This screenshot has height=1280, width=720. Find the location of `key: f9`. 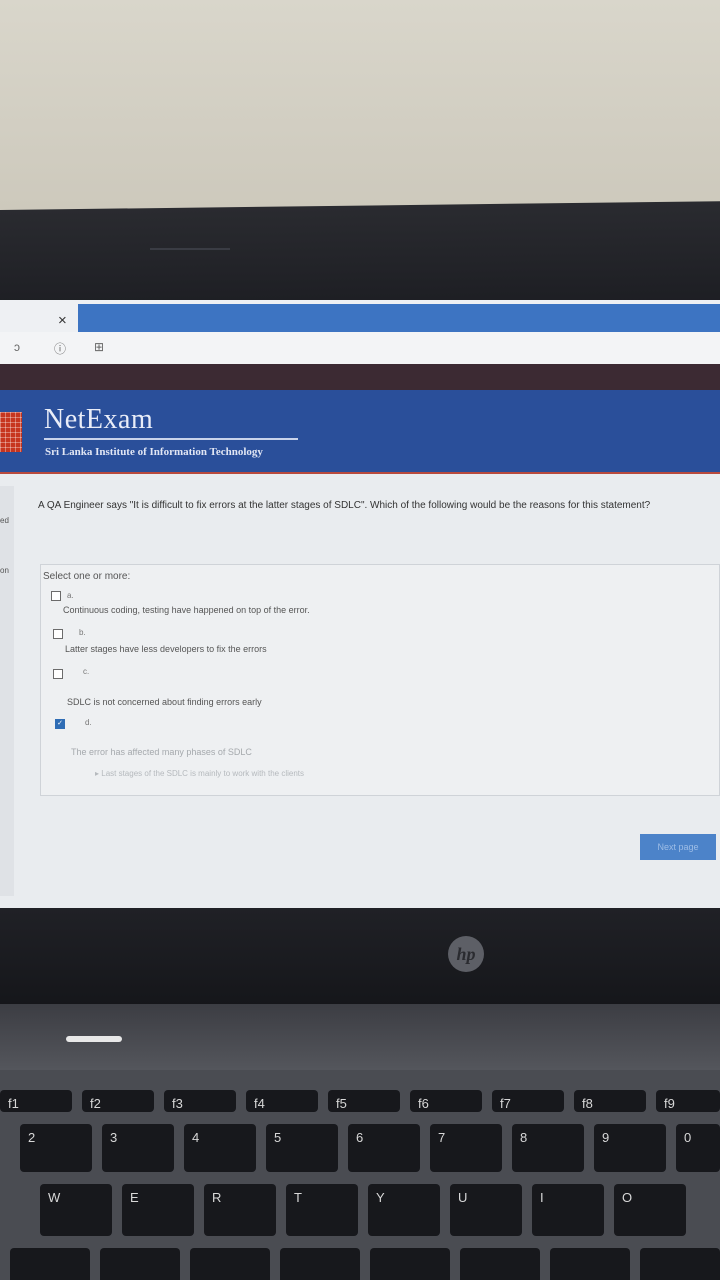

key: f9 is located at coordinates (688, 1101).